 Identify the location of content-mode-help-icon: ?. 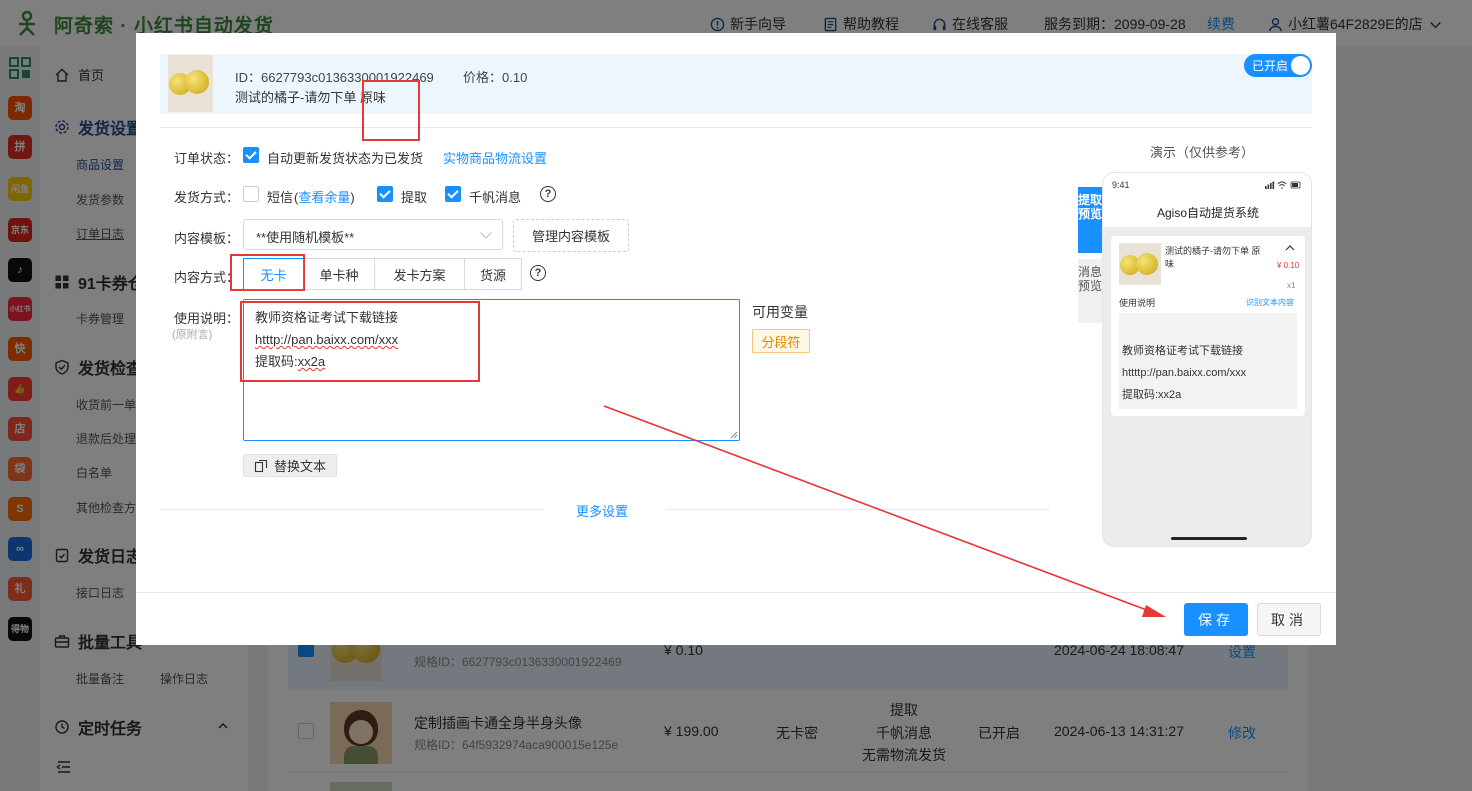
(538, 273).